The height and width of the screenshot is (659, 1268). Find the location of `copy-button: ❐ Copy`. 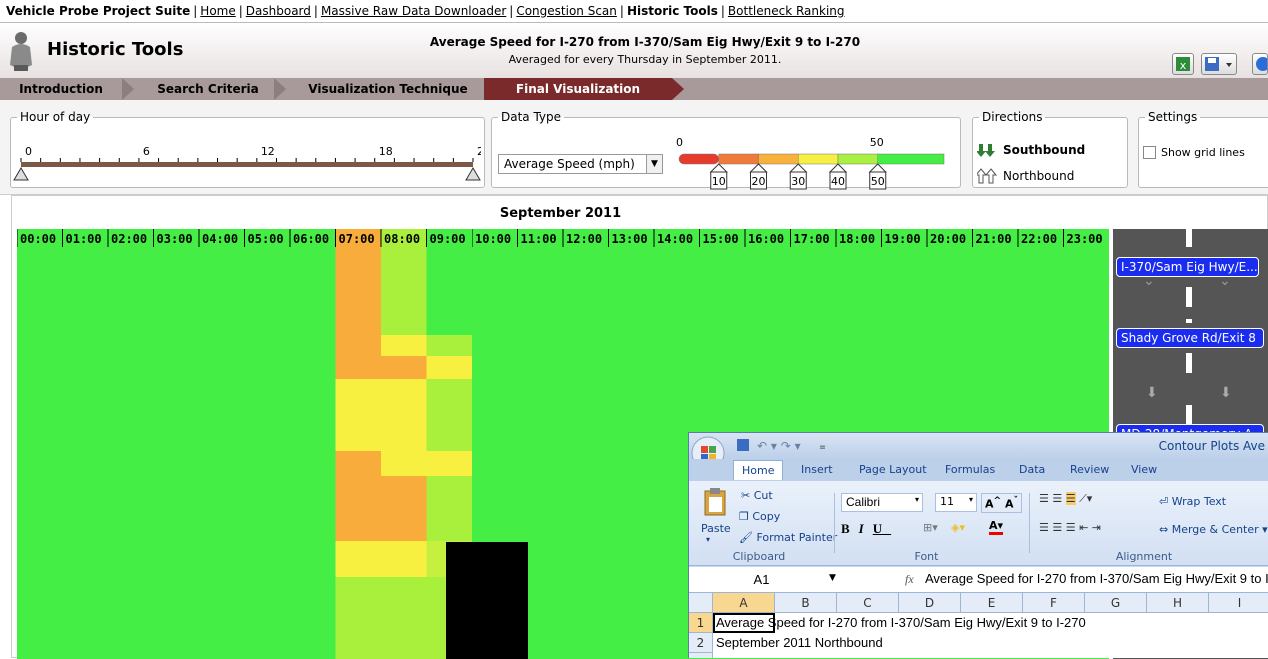

copy-button: ❐ Copy is located at coordinates (759, 516).